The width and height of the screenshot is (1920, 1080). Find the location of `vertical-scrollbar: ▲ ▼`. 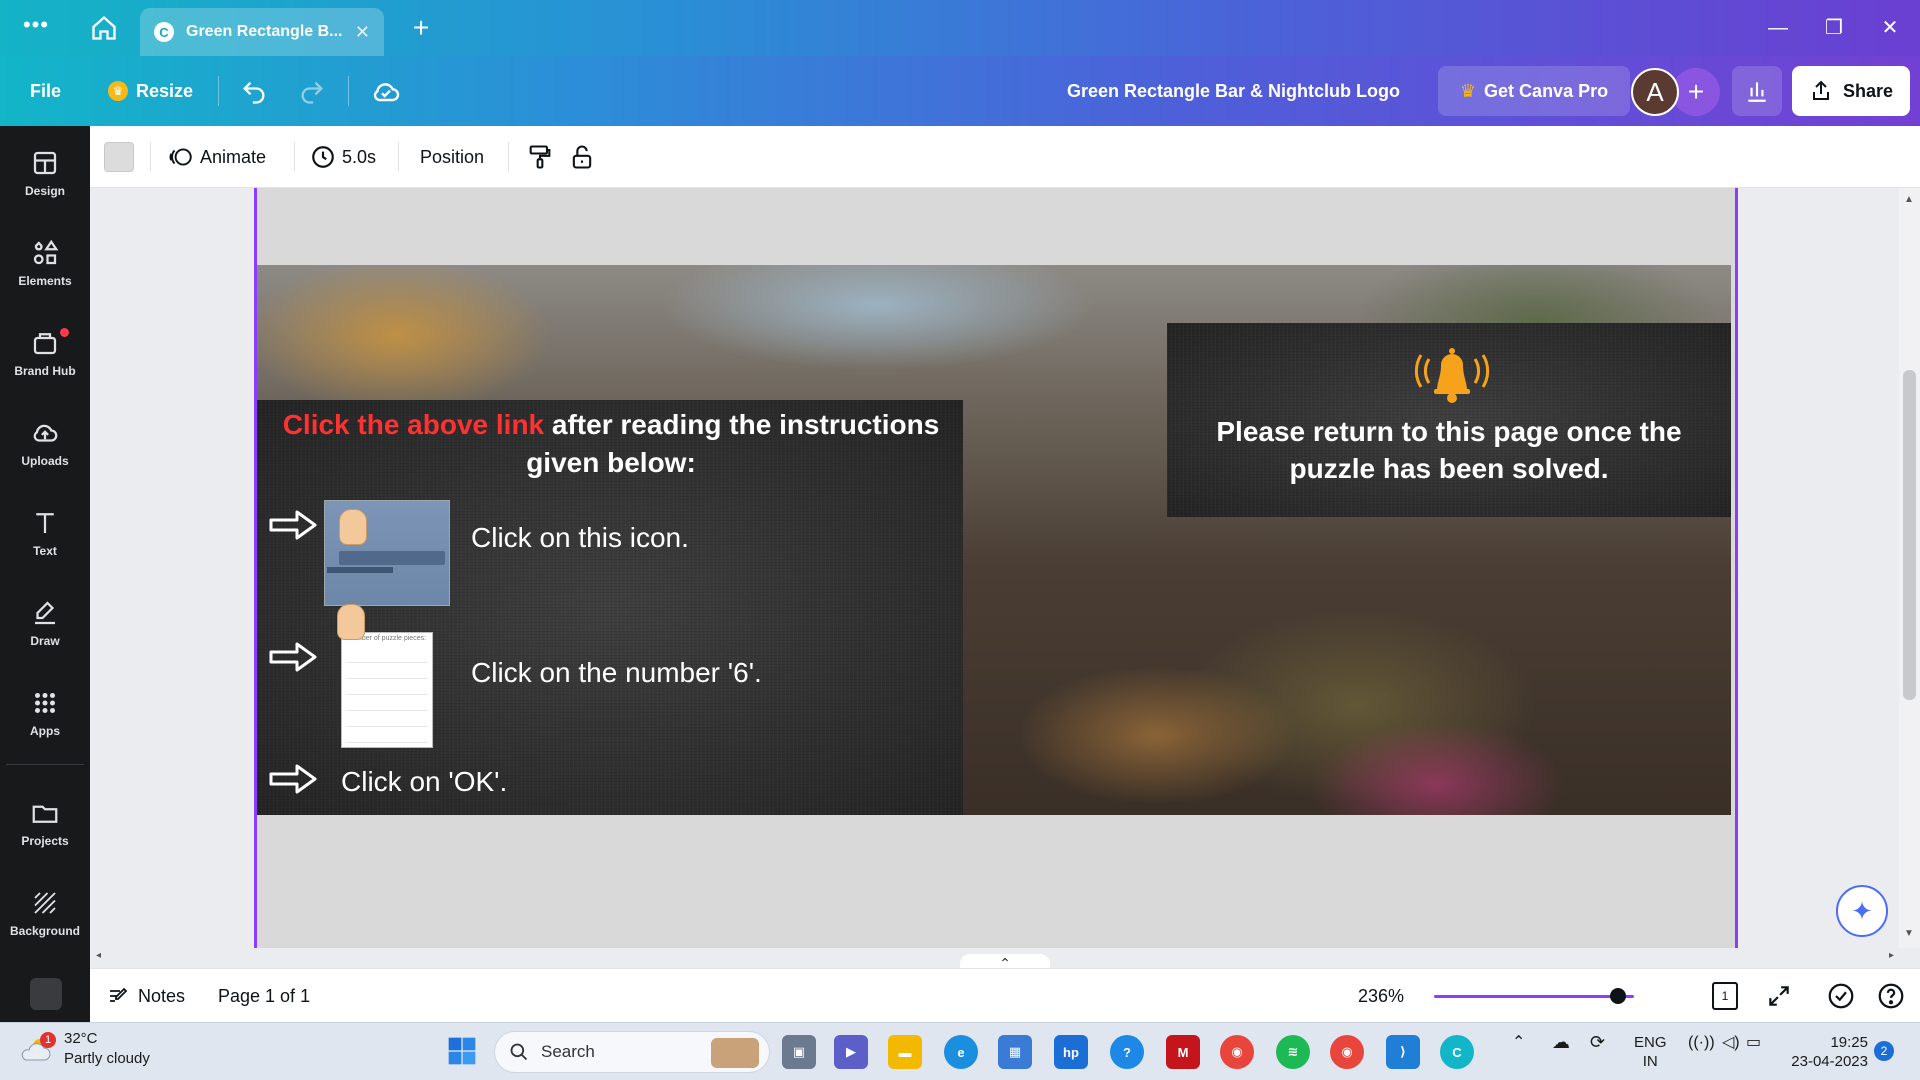

vertical-scrollbar: ▲ ▼ is located at coordinates (1909, 568).